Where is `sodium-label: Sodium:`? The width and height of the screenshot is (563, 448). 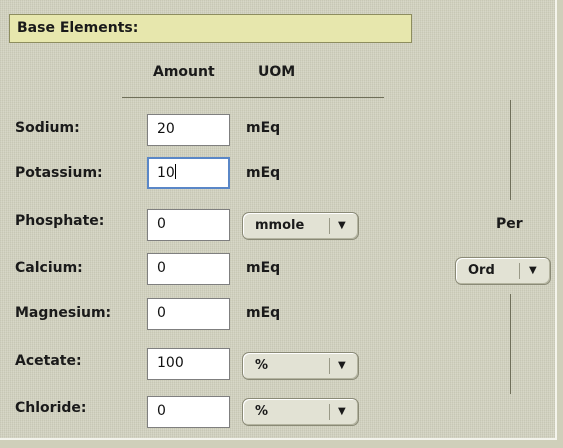
sodium-label: Sodium: is located at coordinates (47, 128).